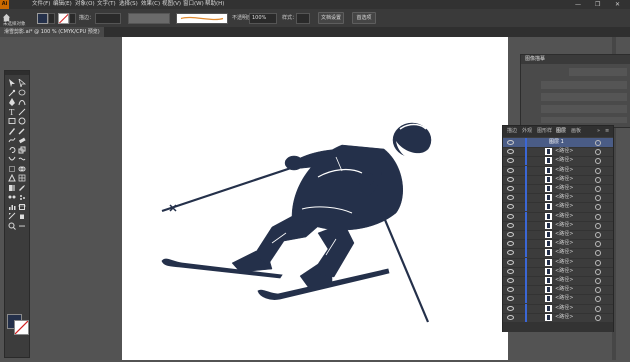  I want to click on artboard-tool-icon, so click(22, 207).